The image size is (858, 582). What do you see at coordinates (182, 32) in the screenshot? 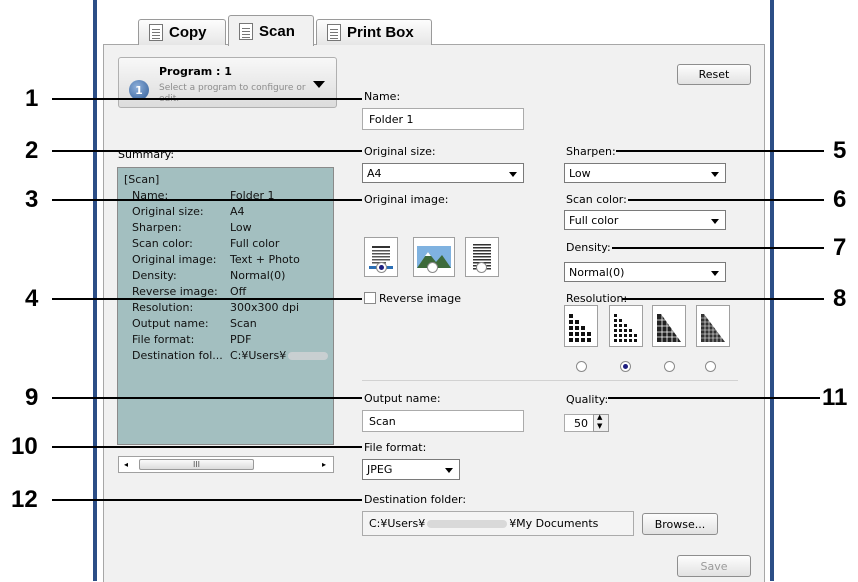
I see `tab-copy: Copy` at bounding box center [182, 32].